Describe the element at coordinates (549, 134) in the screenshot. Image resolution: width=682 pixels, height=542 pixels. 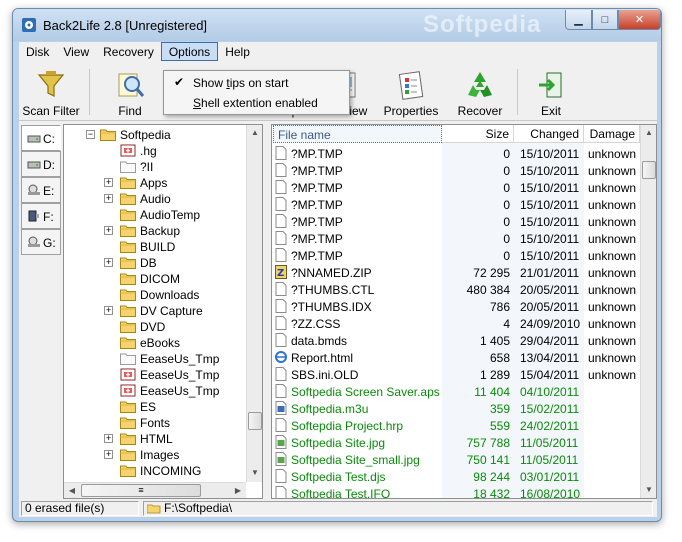
I see `column-header-changed: Changed` at that location.